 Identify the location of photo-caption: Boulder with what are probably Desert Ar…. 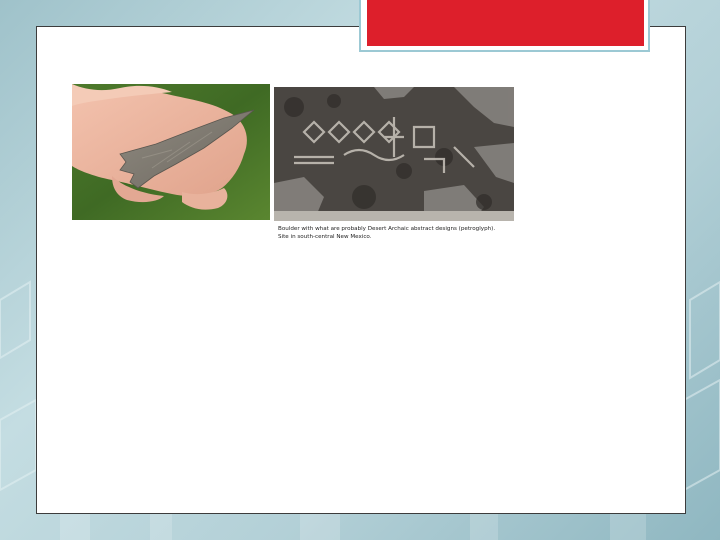
(408, 233).